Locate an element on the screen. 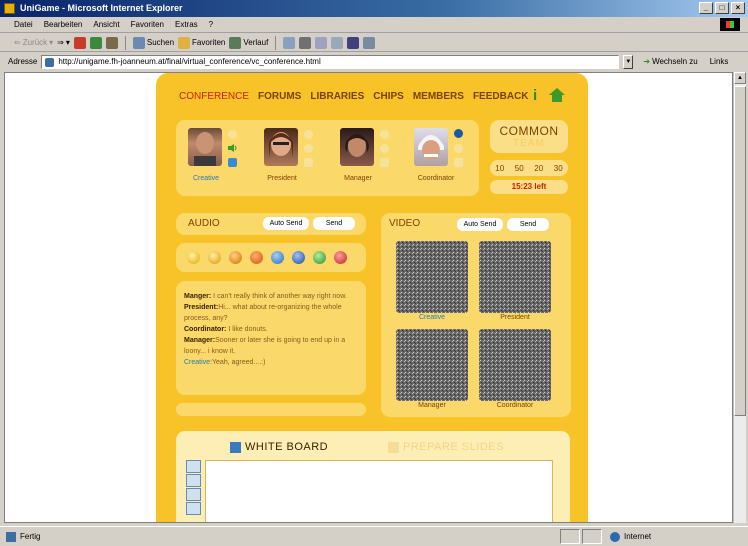 The image size is (748, 546). timer-option-30: 30 is located at coordinates (558, 168).